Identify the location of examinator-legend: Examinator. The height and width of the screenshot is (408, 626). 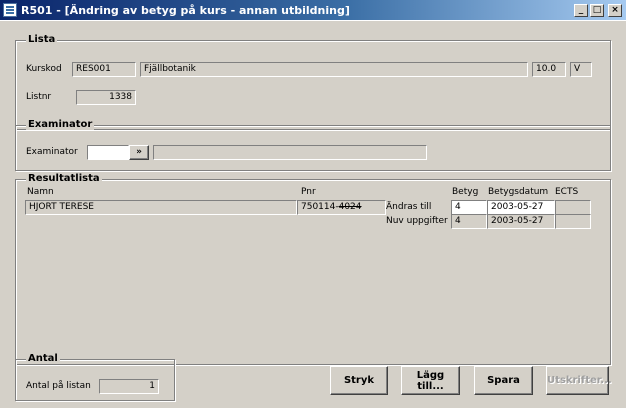
(60, 124).